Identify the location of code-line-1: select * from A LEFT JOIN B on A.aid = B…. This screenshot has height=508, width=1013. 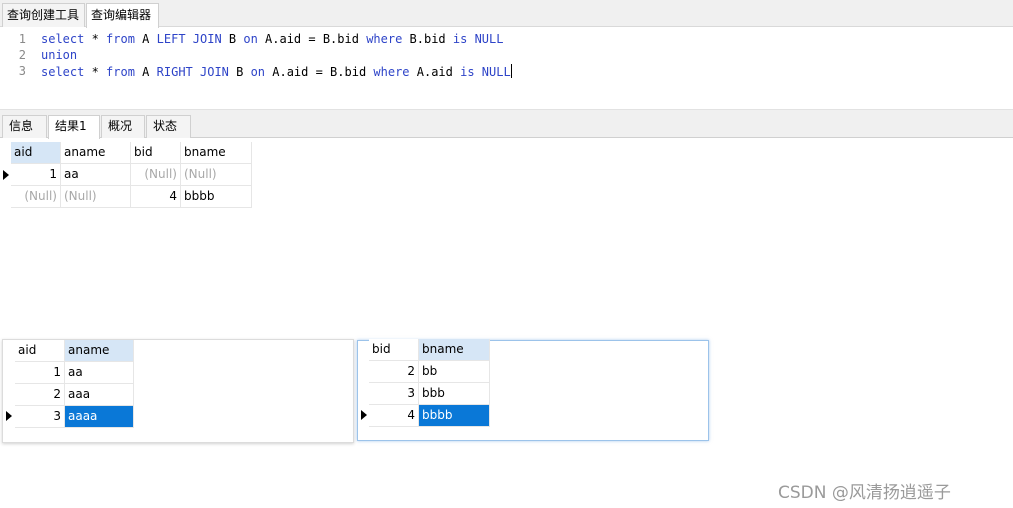
(272, 39).